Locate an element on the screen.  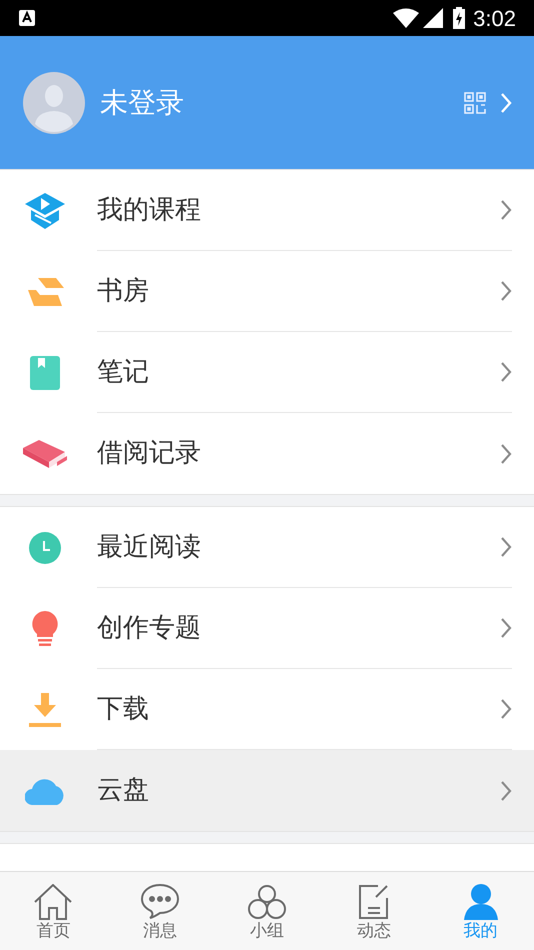
menu-item-label: 最近阅读 is located at coordinates (149, 547).